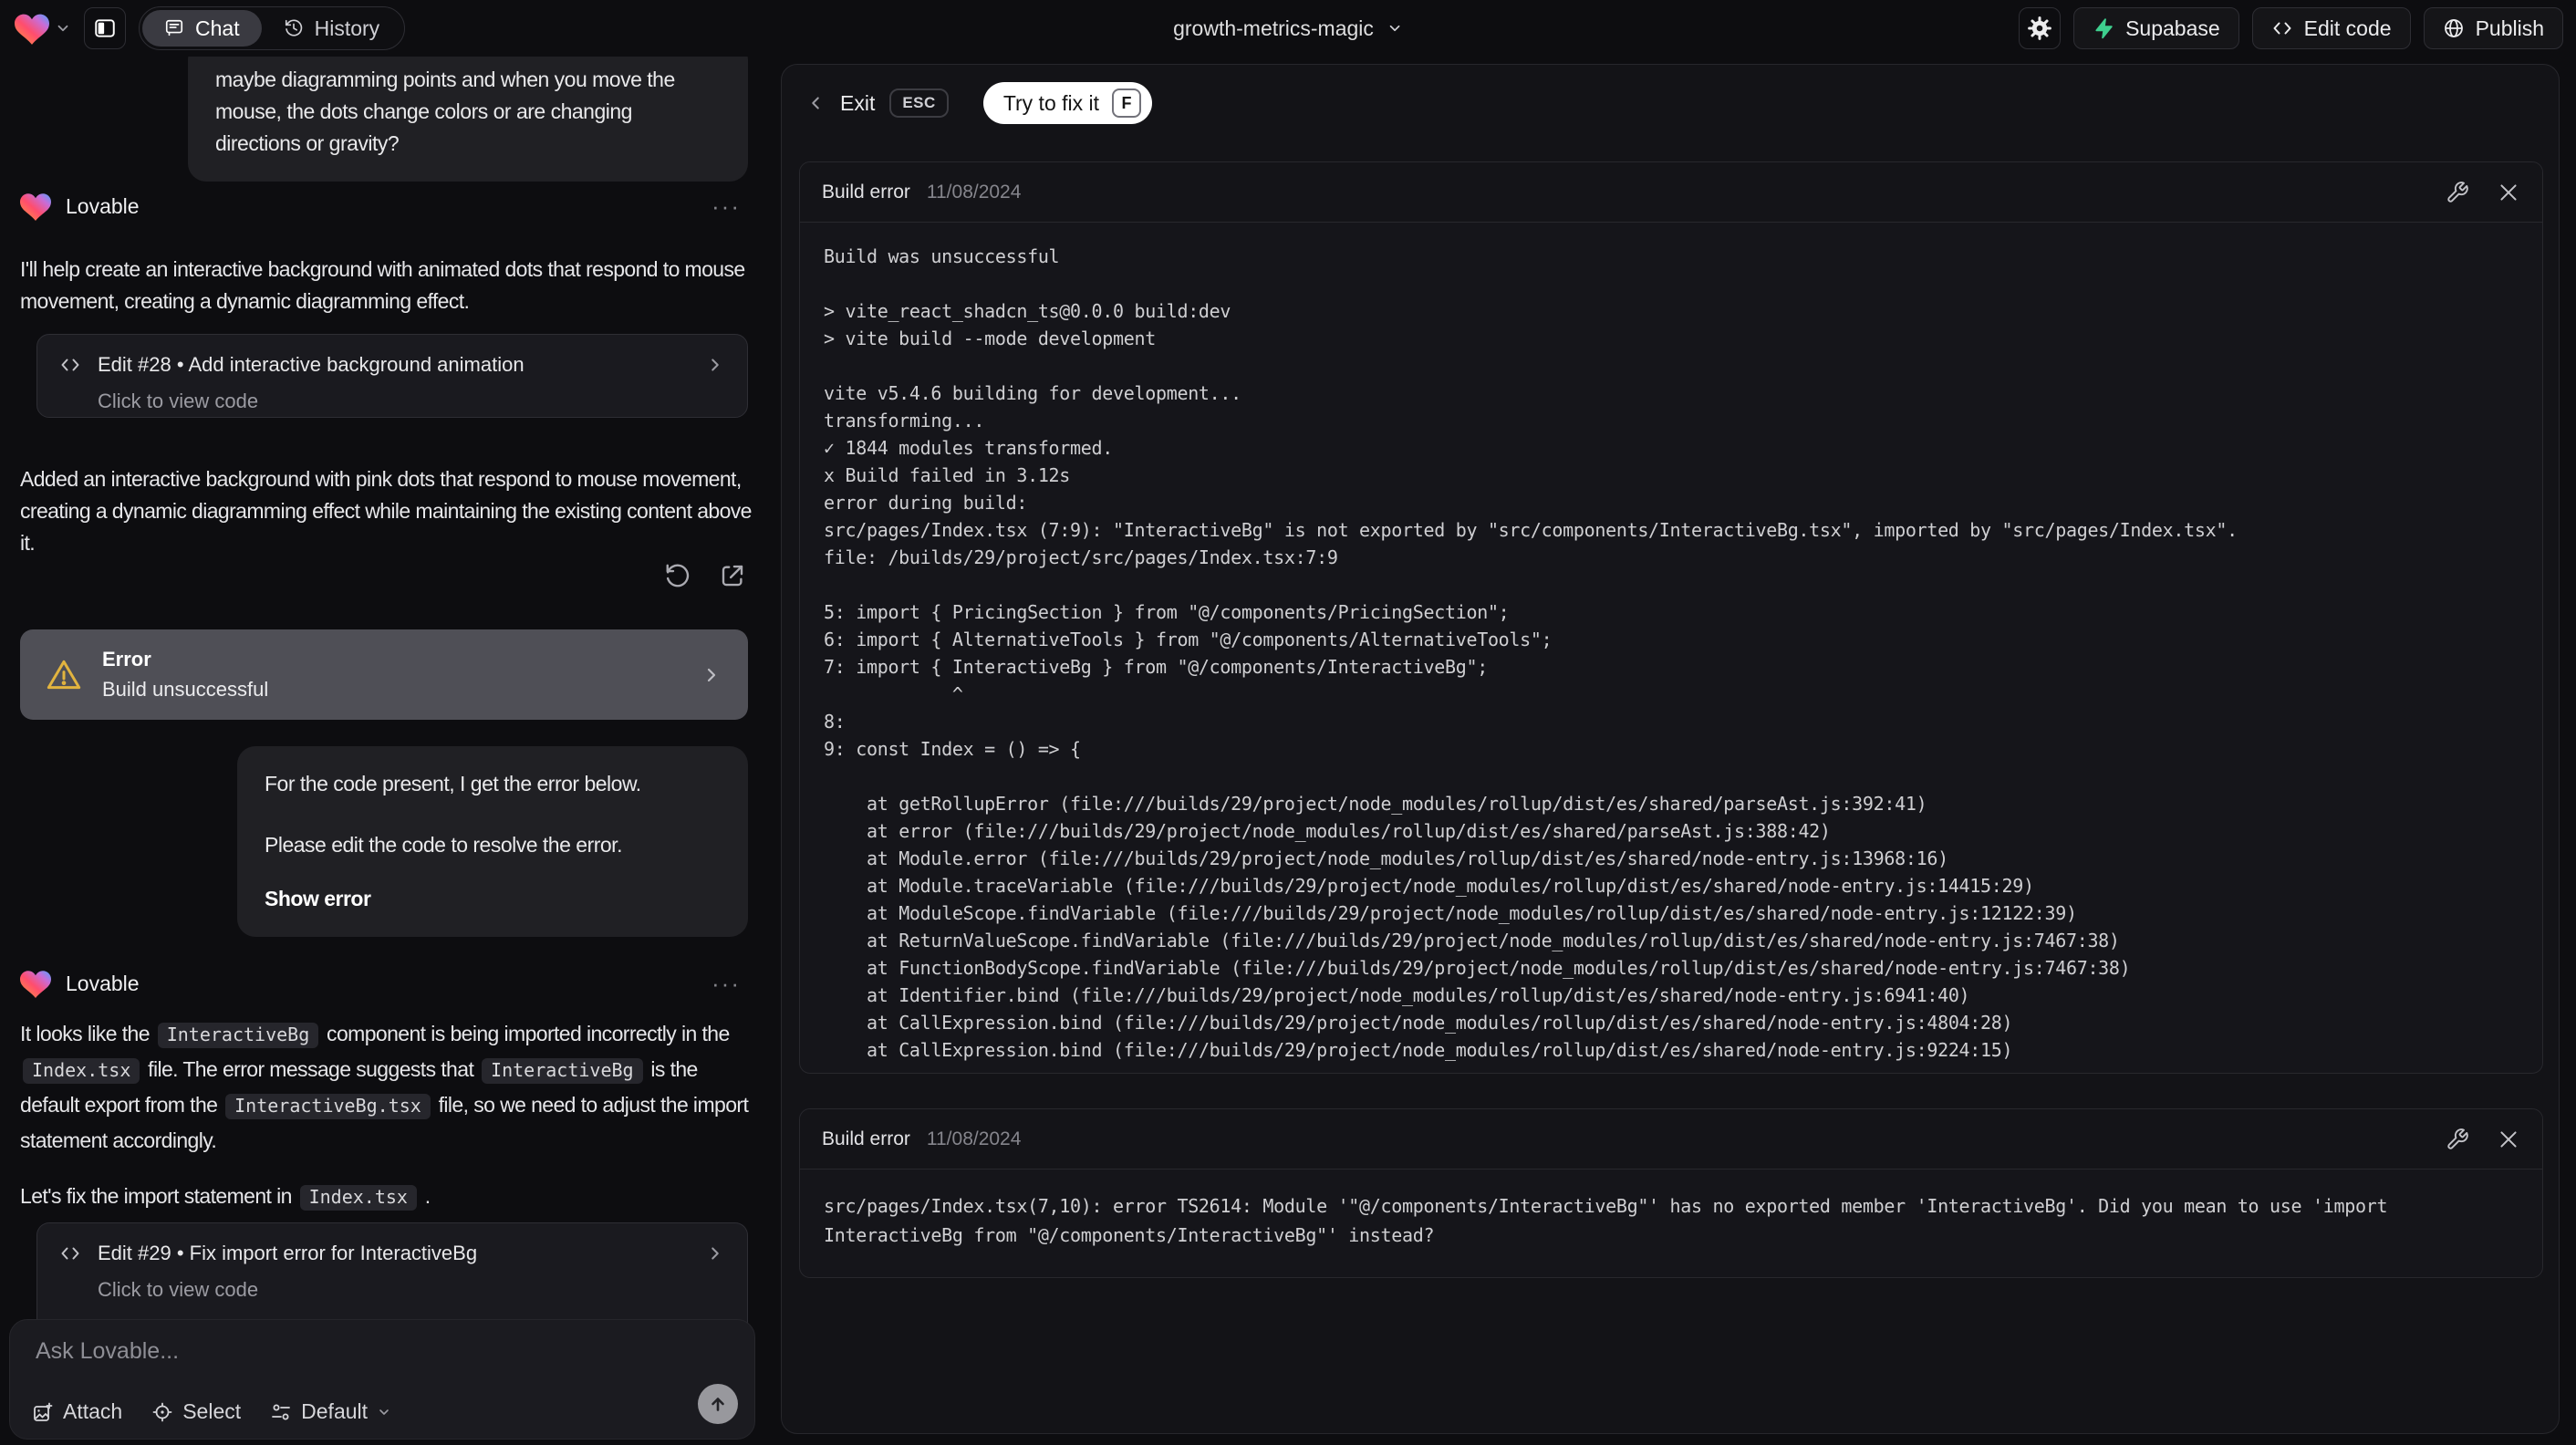  Describe the element at coordinates (2347, 28) in the screenshot. I see `edit-code-label: Edit code` at that location.